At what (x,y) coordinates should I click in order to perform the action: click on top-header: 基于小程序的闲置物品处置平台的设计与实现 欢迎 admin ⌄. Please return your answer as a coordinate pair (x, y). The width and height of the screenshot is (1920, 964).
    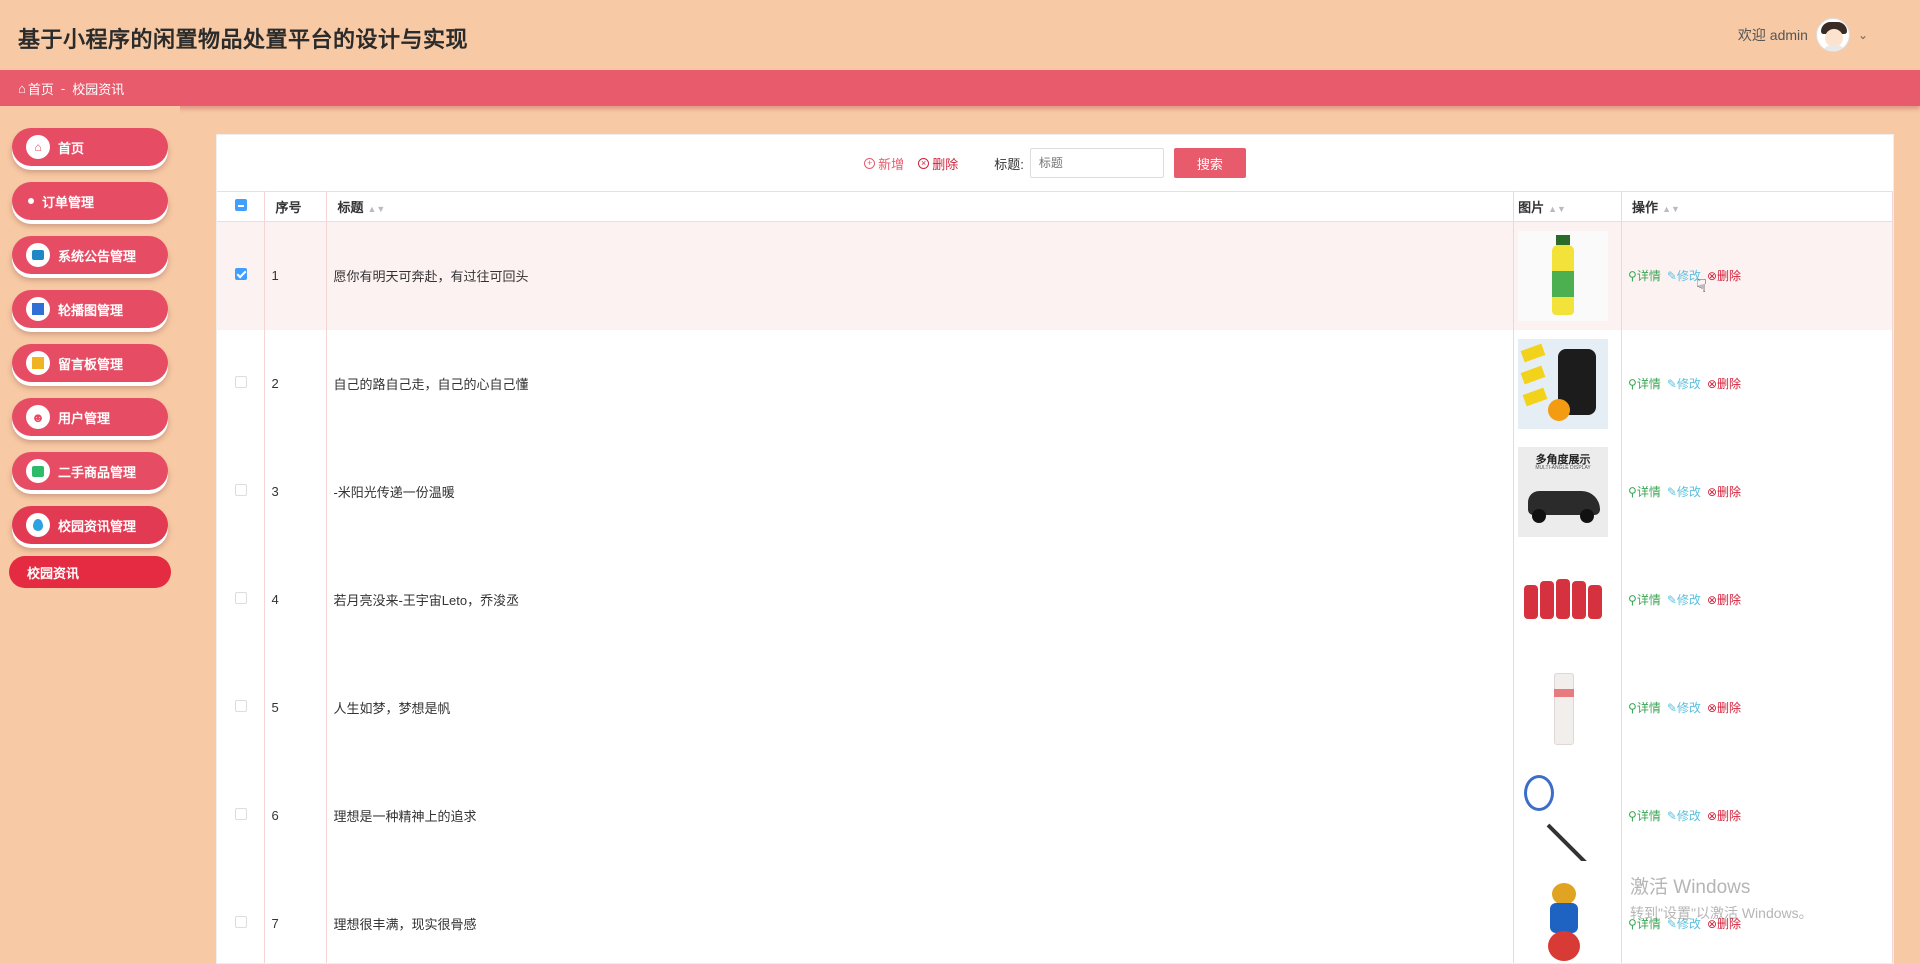
    Looking at the image, I should click on (960, 35).